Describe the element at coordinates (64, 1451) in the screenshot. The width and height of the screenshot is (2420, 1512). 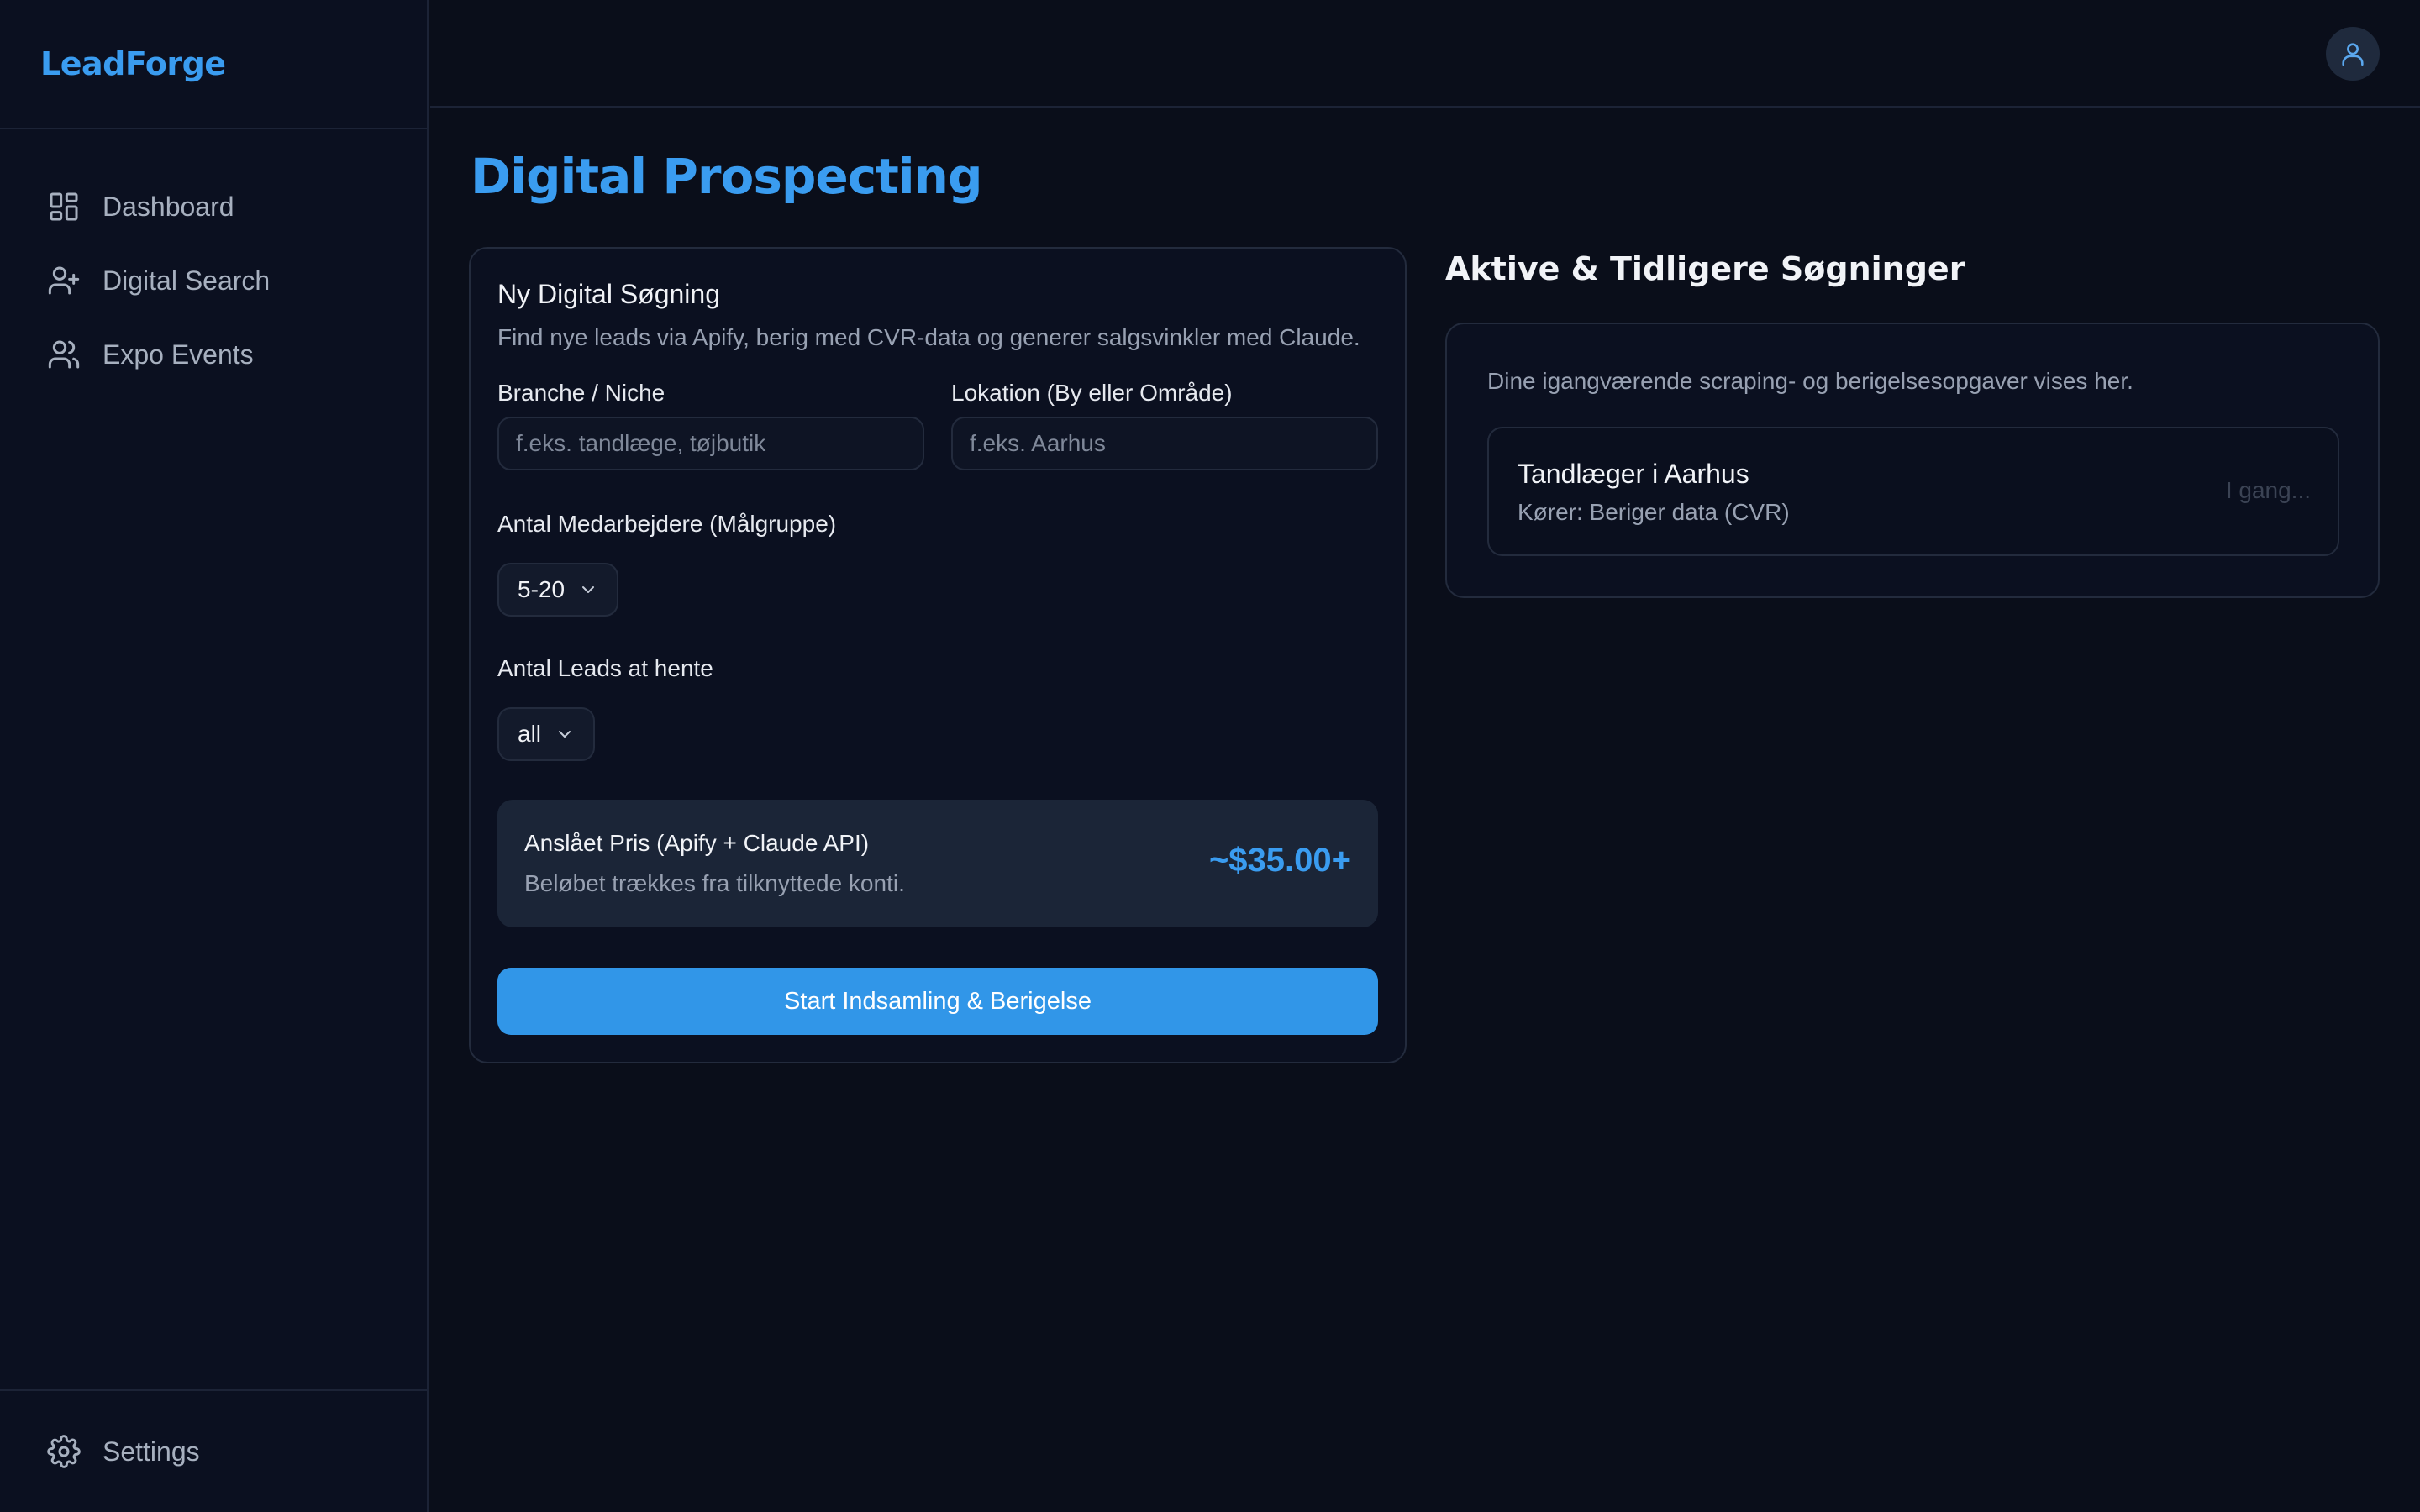
I see `gear-icon` at that location.